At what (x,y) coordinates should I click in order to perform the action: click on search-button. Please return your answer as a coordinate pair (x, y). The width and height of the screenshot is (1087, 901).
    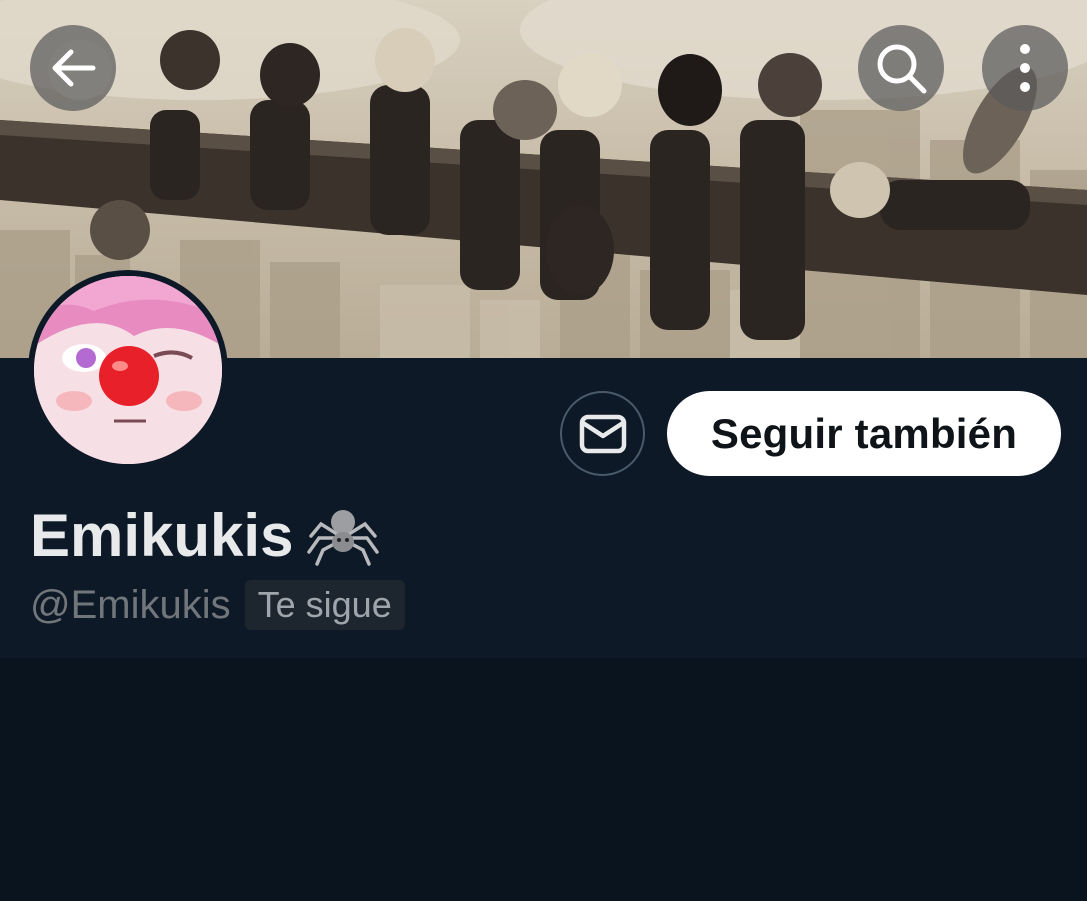
    Looking at the image, I should click on (901, 68).